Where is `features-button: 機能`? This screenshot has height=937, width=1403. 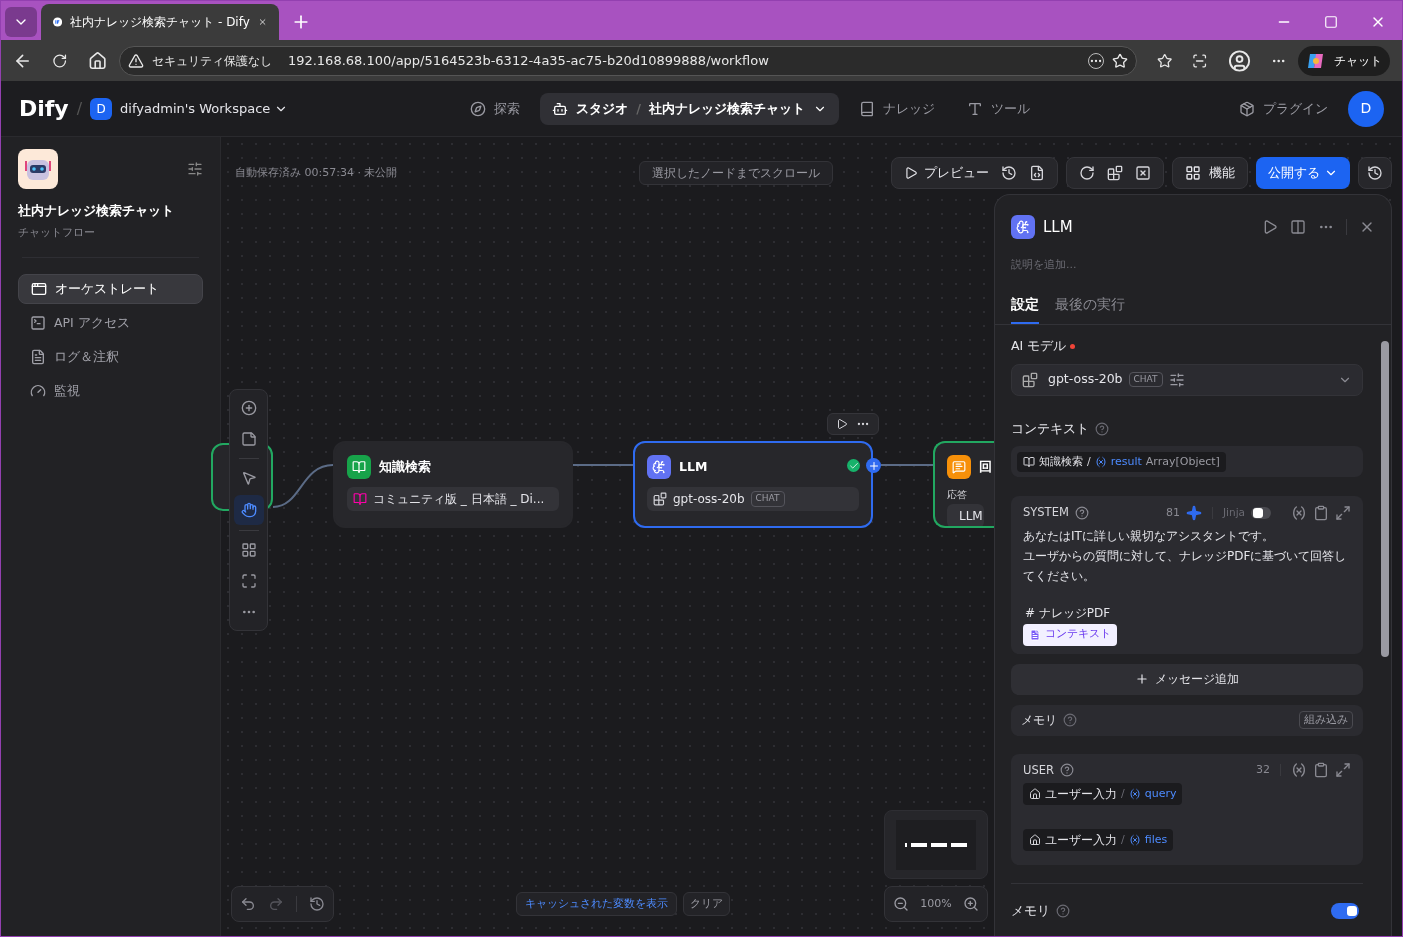 features-button: 機能 is located at coordinates (1210, 173).